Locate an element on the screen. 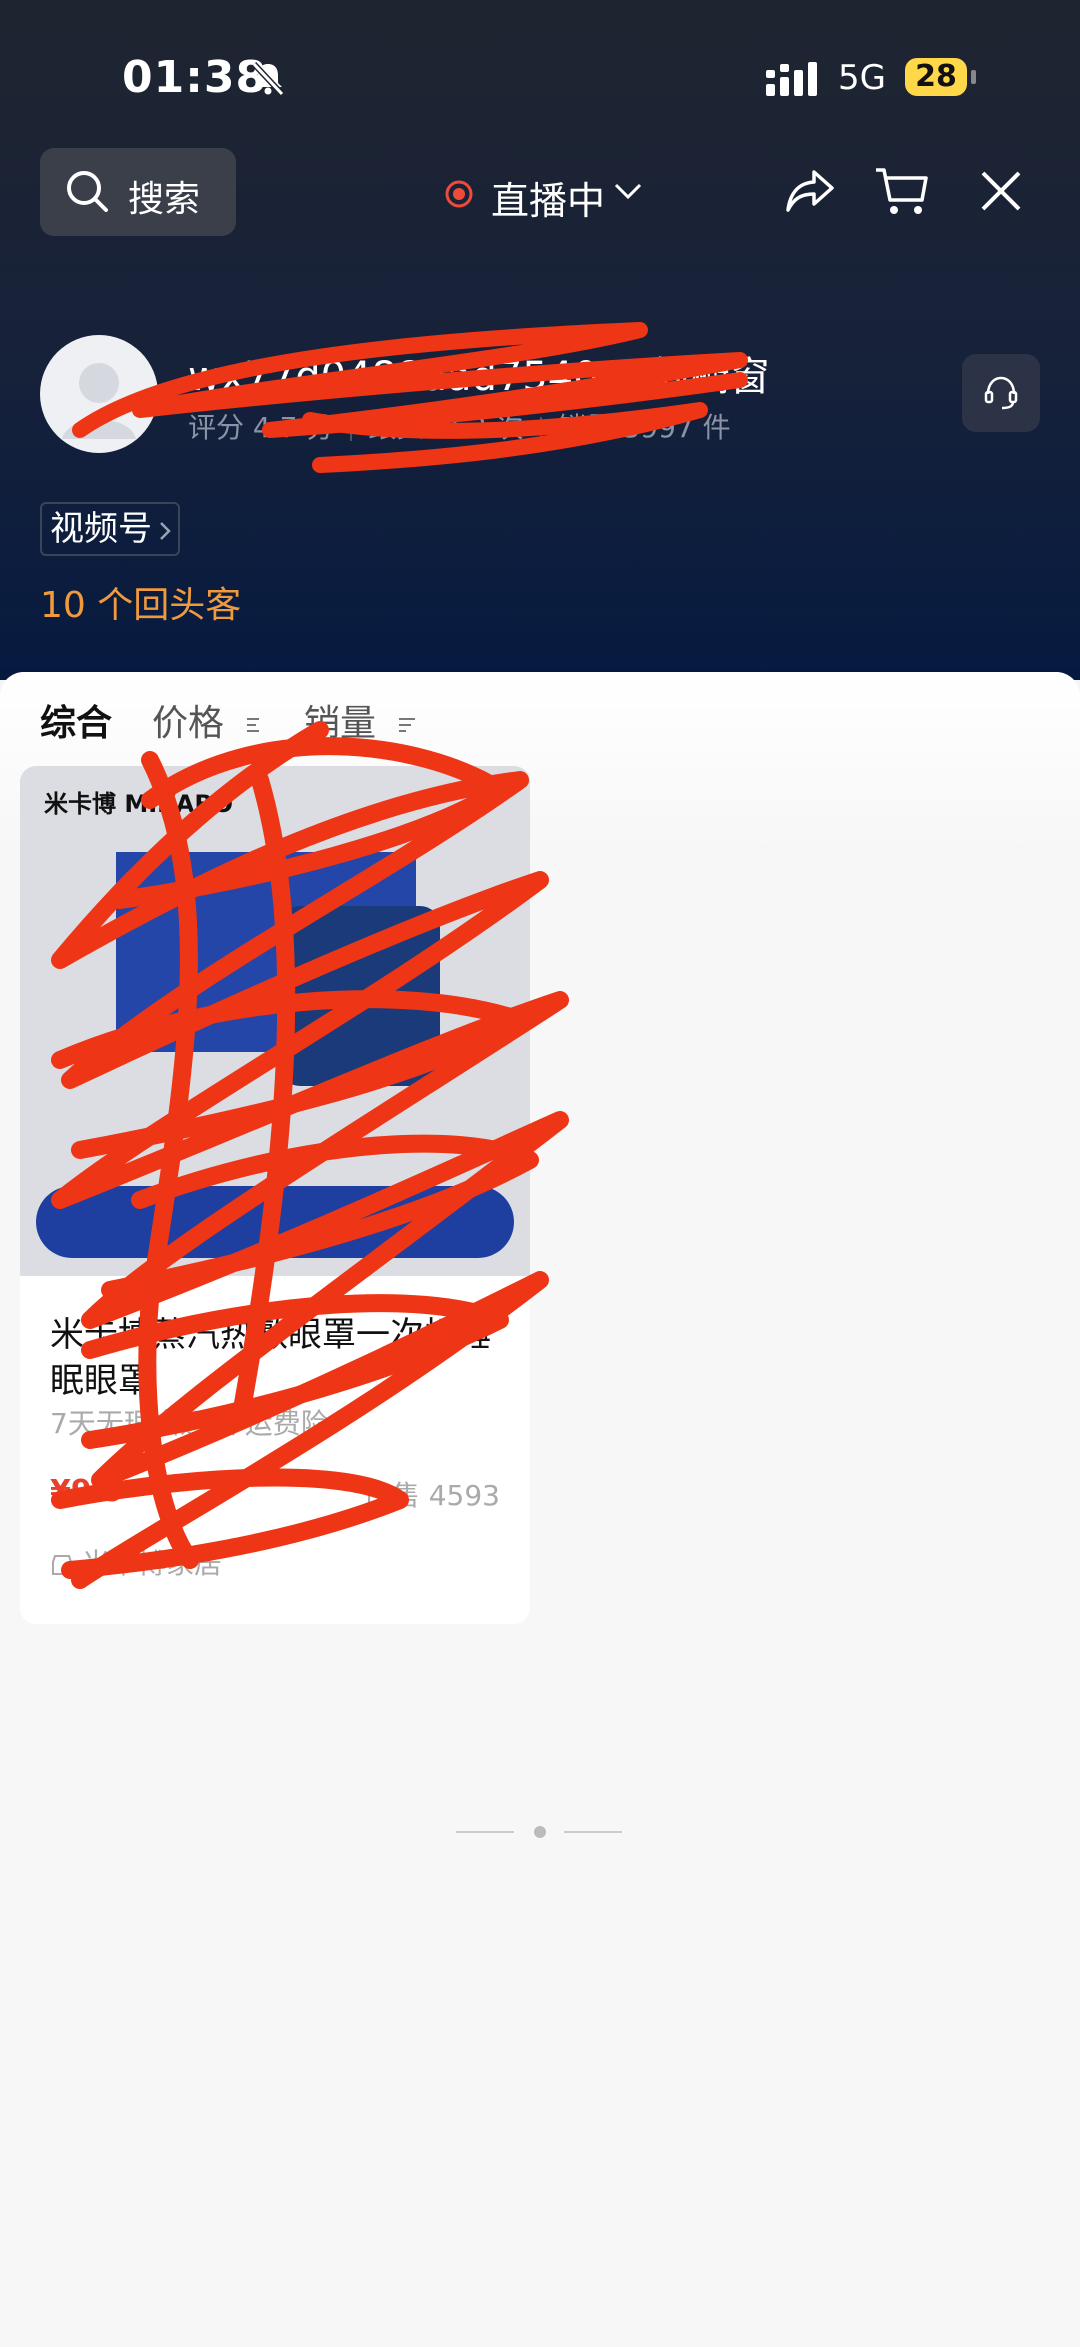  avatar-icon is located at coordinates (99, 401).